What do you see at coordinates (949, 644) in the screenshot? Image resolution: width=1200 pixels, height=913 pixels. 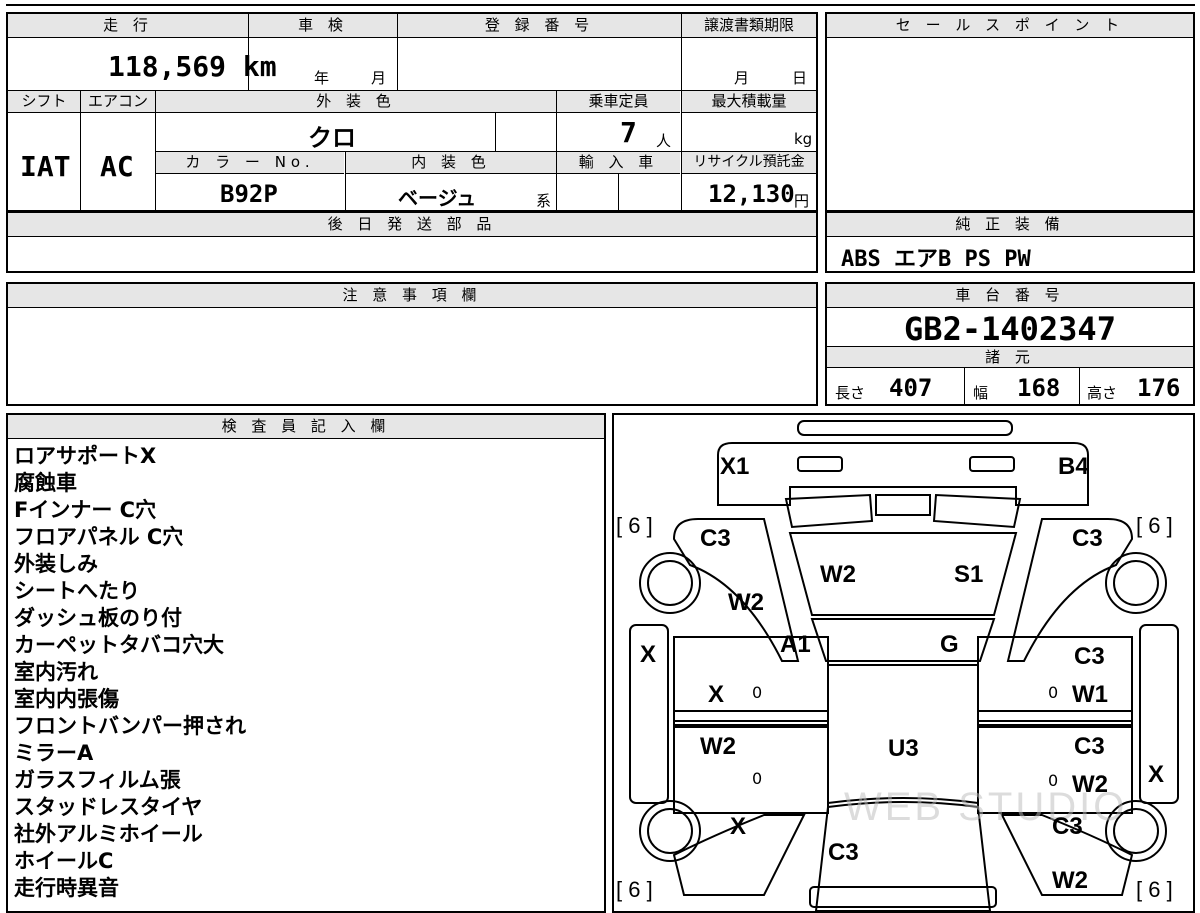 I see `damage-windshield-right: G` at bounding box center [949, 644].